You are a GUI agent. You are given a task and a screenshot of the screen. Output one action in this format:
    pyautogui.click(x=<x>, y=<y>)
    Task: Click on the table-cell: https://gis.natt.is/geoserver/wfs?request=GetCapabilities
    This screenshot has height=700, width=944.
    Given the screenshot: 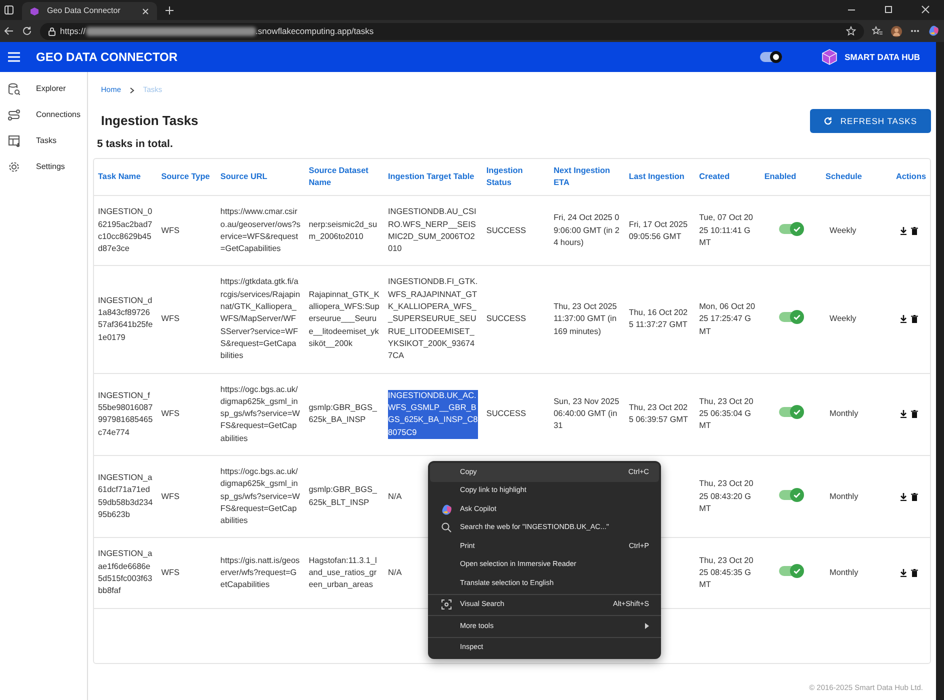 What is the action you would take?
    pyautogui.click(x=260, y=573)
    